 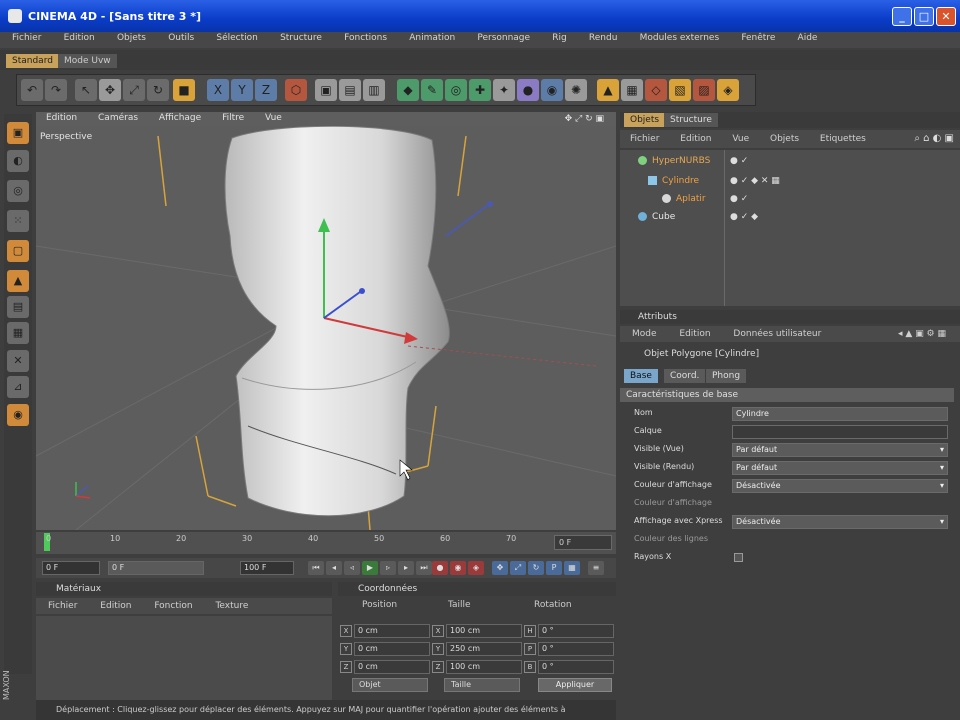 What do you see at coordinates (840, 468) in the screenshot?
I see `visible-render-select: Par défaut` at bounding box center [840, 468].